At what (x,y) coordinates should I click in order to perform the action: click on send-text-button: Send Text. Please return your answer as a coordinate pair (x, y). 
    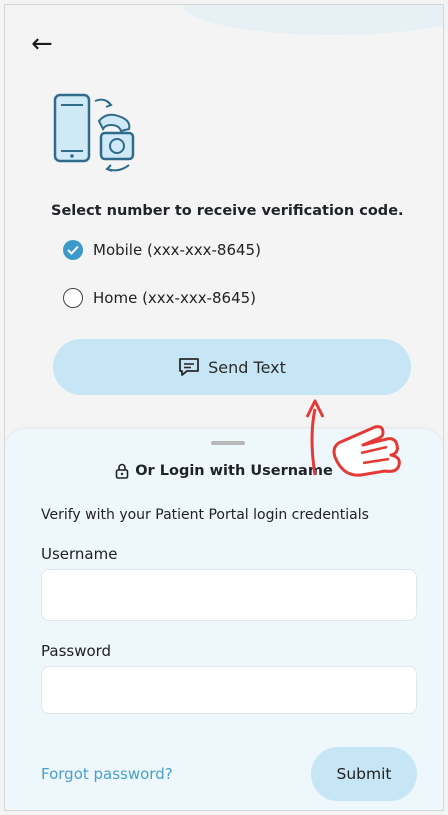
    Looking at the image, I should click on (232, 367).